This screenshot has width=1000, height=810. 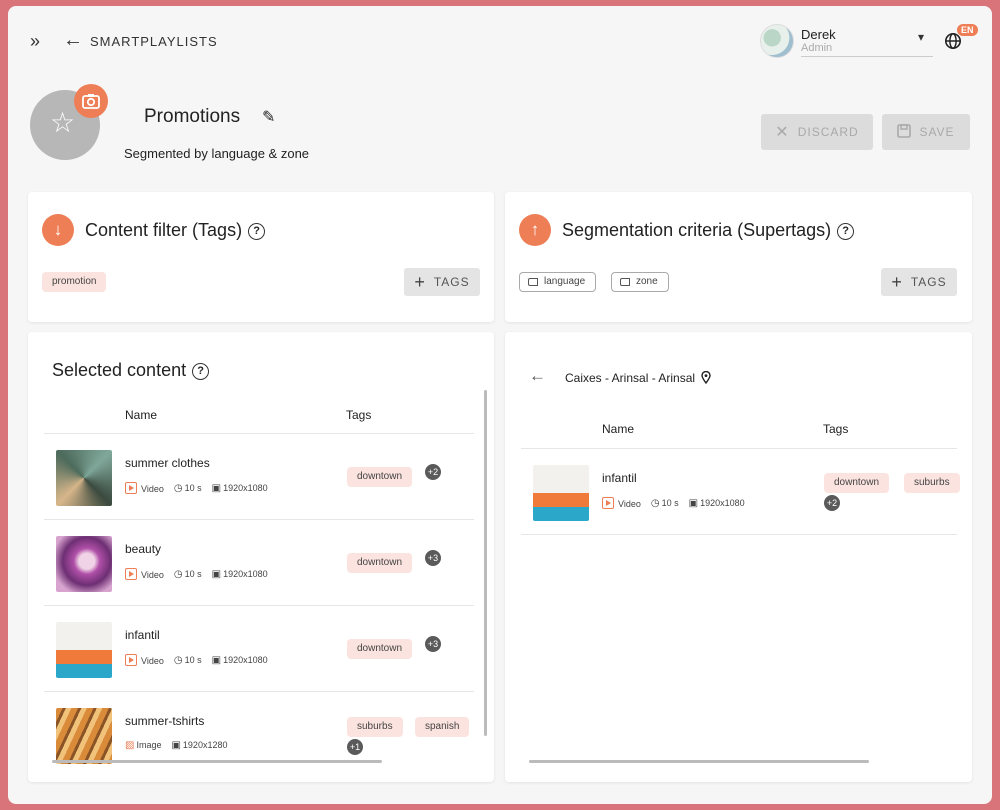 What do you see at coordinates (442, 727) in the screenshot?
I see `tag-chip: spanish` at bounding box center [442, 727].